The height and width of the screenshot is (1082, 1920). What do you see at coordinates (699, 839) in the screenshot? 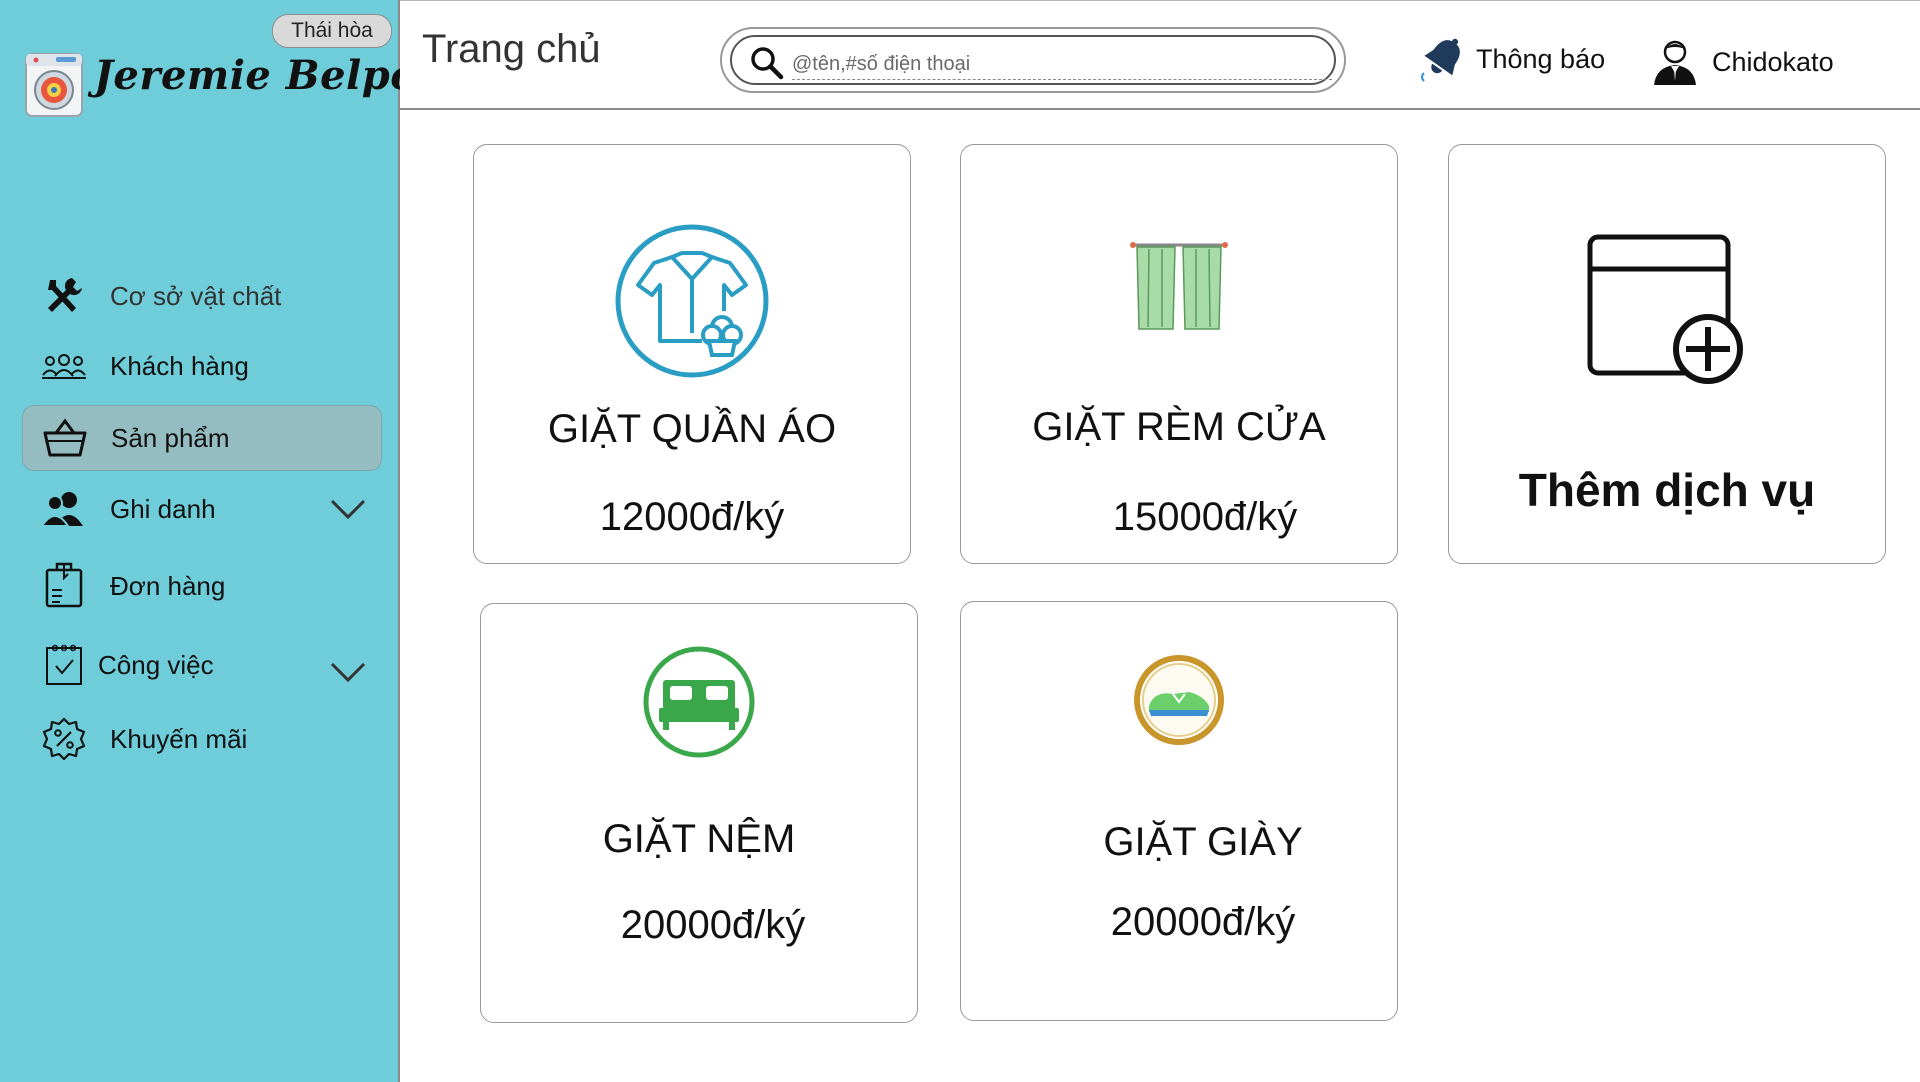
I see `service-name: GIẶT NỆM` at bounding box center [699, 839].